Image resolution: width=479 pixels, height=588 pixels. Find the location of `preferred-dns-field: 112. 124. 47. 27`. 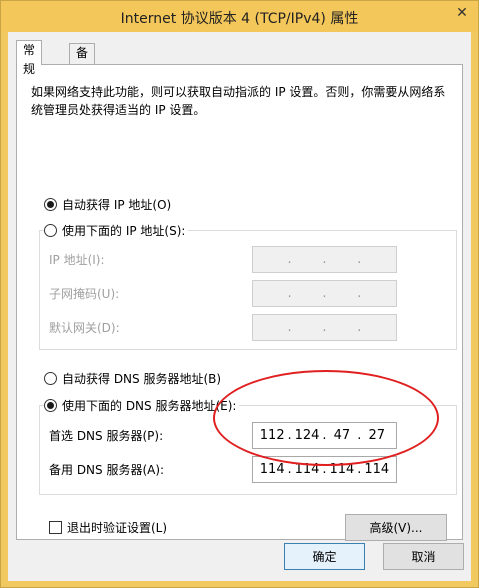

preferred-dns-field: 112. 124. 47. 27 is located at coordinates (324, 435).